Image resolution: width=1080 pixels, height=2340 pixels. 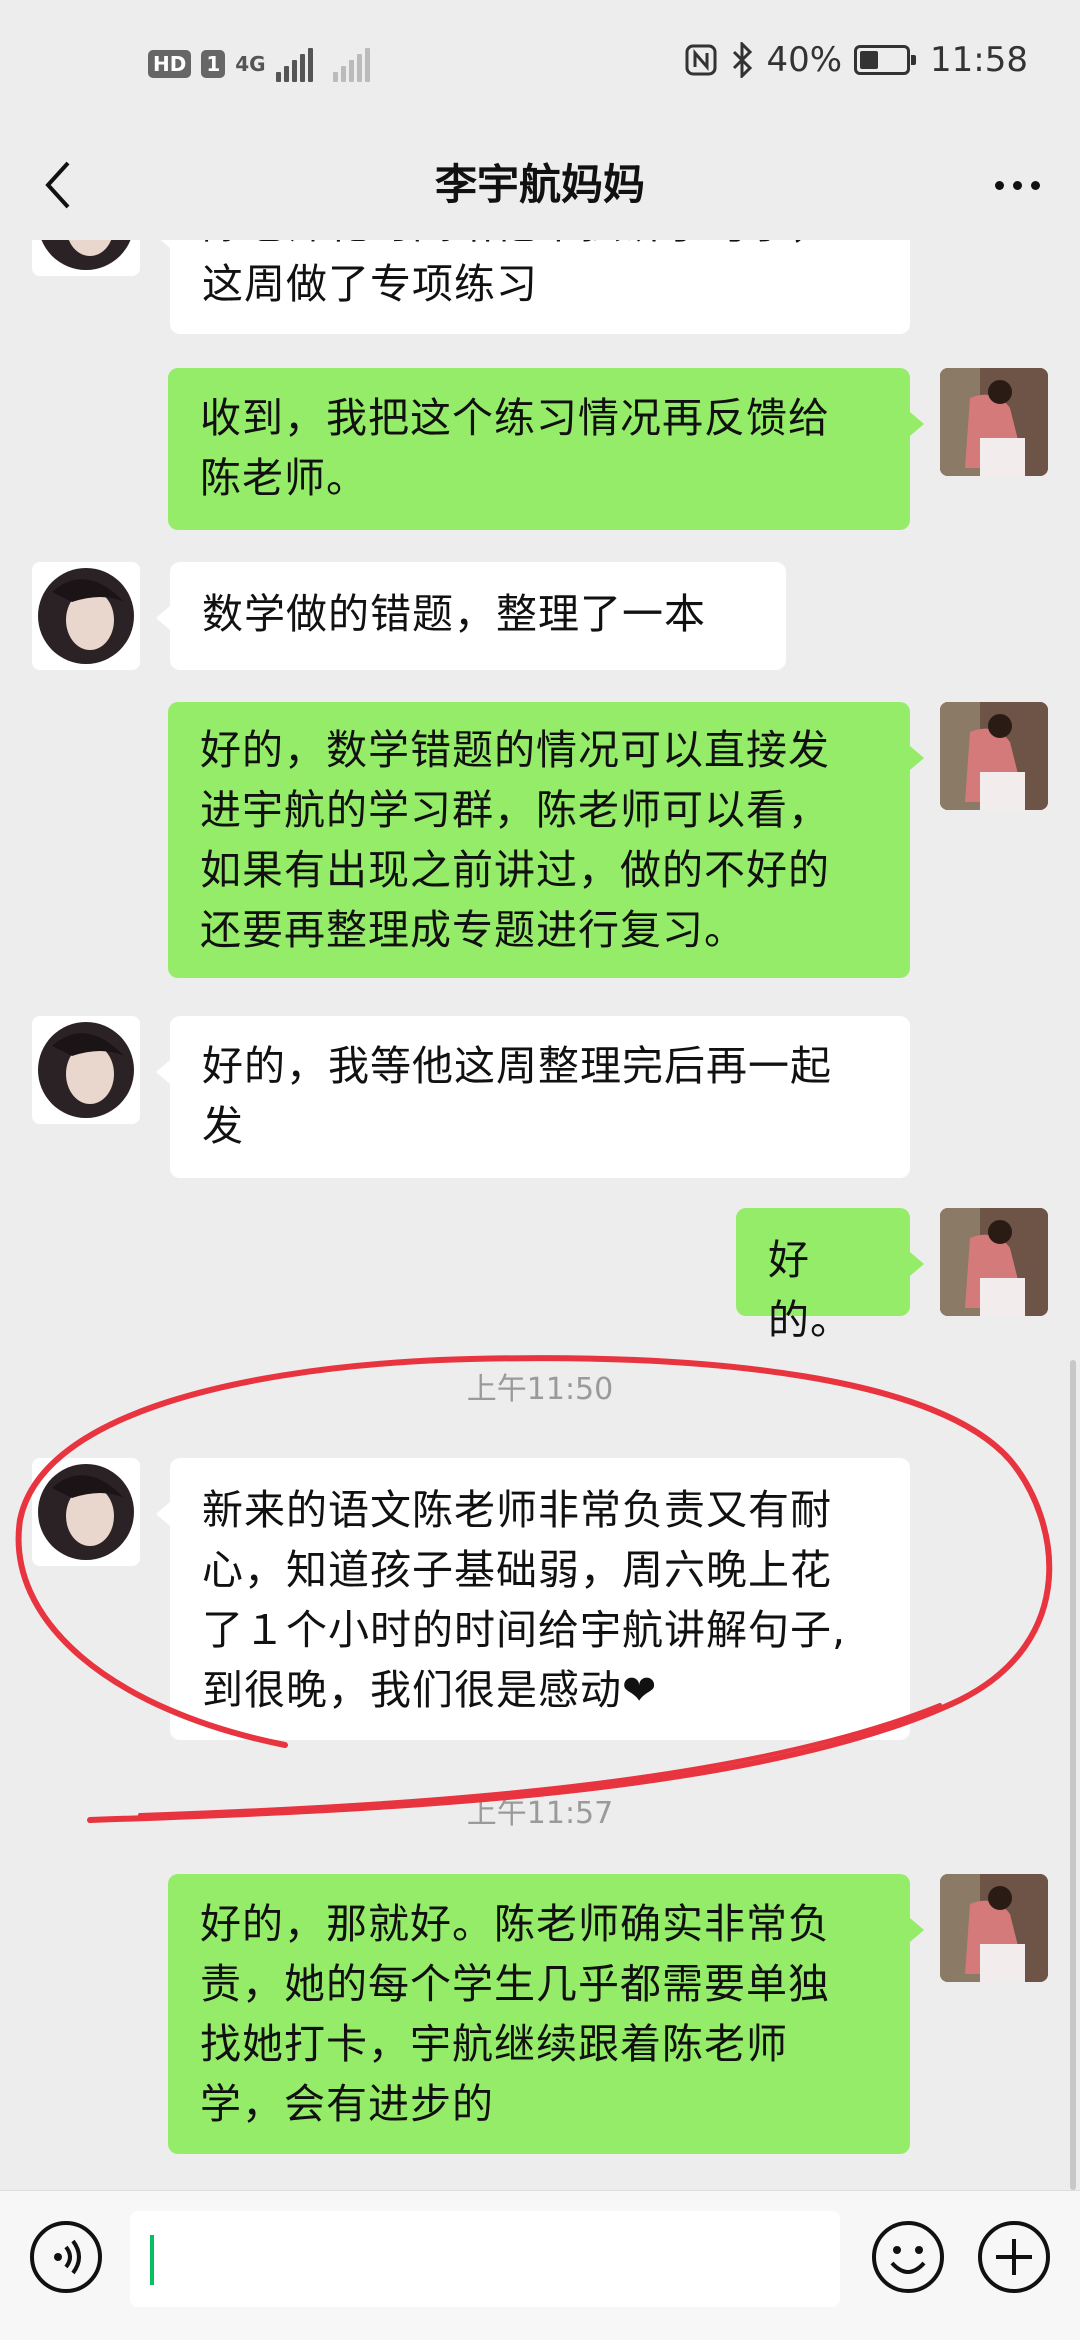 What do you see at coordinates (223, 1126) in the screenshot?
I see `message-line: 发` at bounding box center [223, 1126].